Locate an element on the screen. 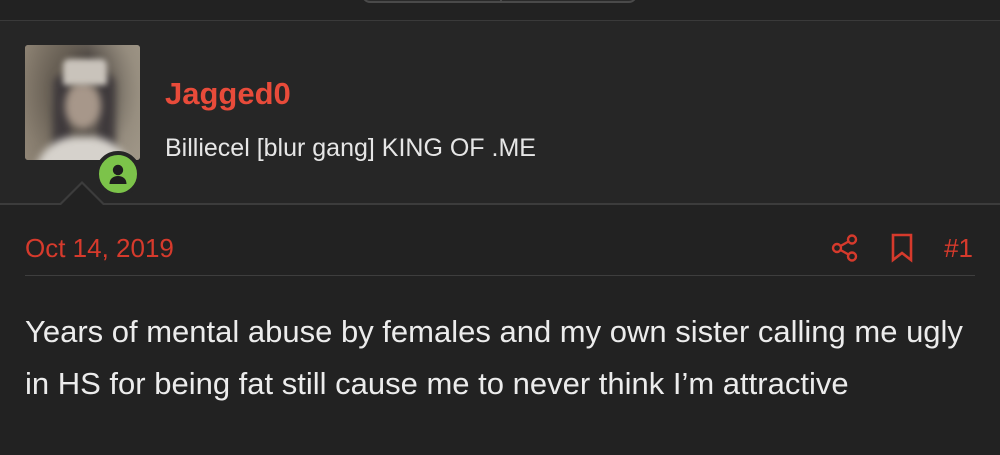 This screenshot has width=1000, height=455. pagination-control is located at coordinates (499, 1).